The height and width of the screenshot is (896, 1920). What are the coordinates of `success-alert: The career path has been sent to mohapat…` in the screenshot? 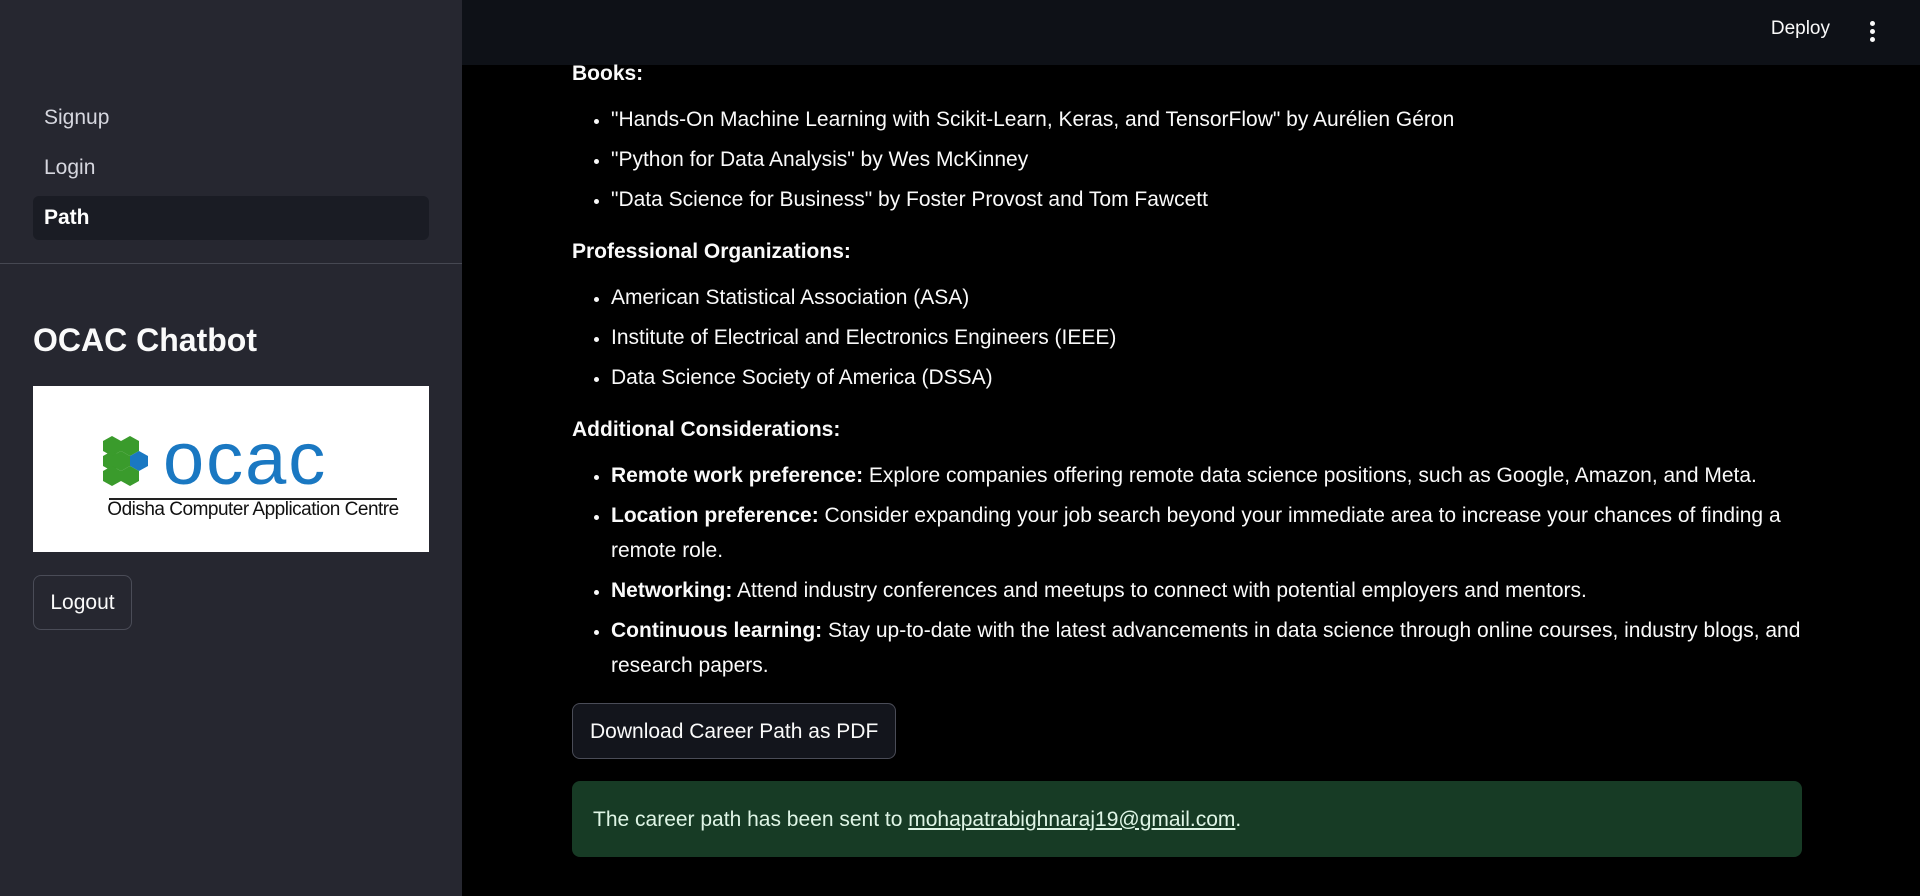 It's located at (1187, 819).